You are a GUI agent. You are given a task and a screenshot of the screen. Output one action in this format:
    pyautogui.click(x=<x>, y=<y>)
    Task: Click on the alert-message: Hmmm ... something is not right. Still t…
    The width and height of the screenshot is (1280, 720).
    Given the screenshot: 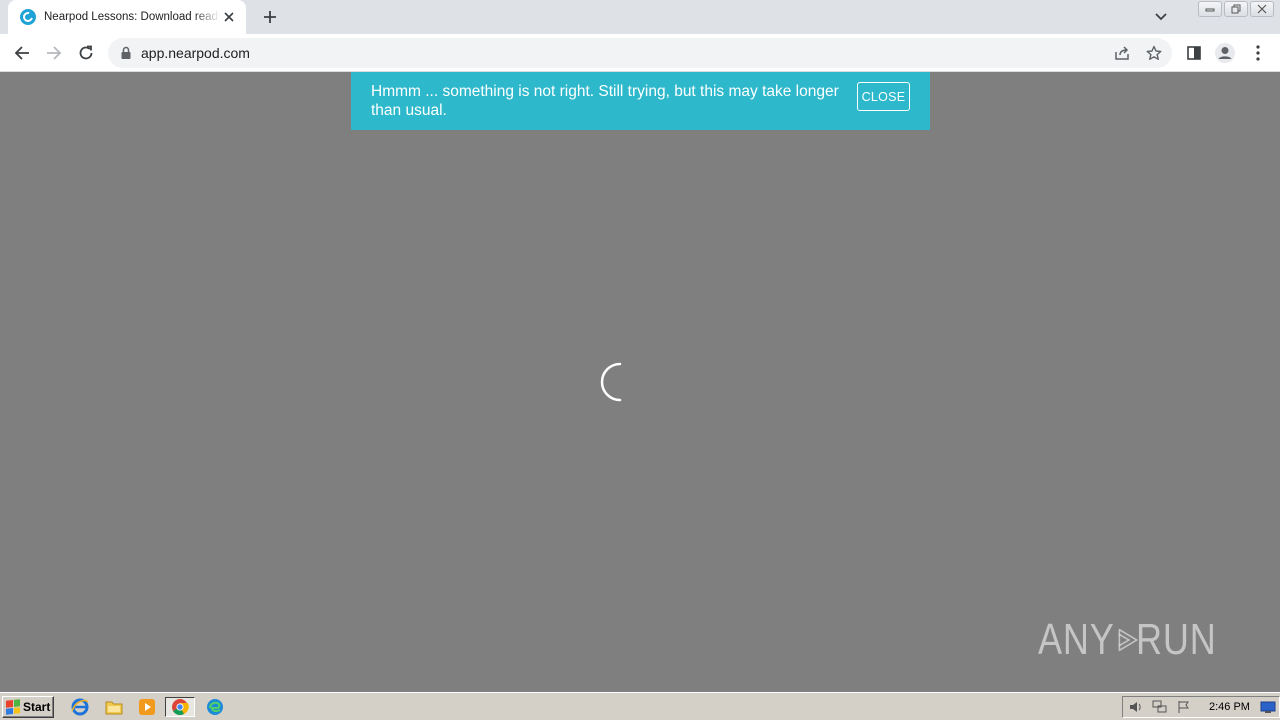 What is the action you would take?
    pyautogui.click(x=605, y=101)
    